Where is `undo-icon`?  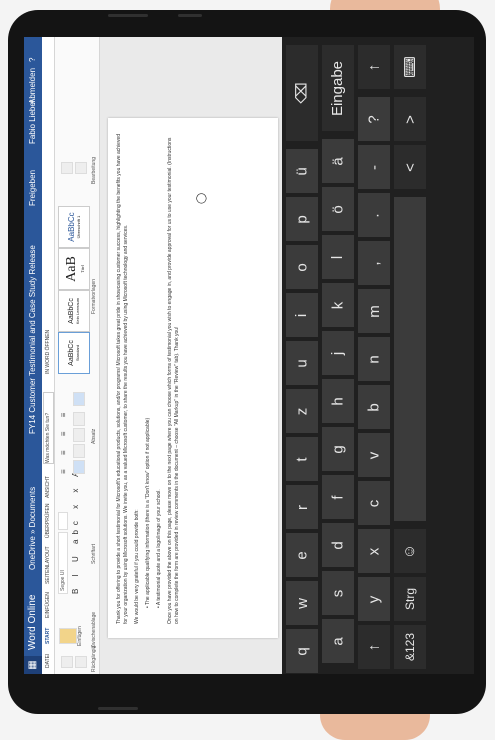
undo-icon is located at coordinates (67, 662).